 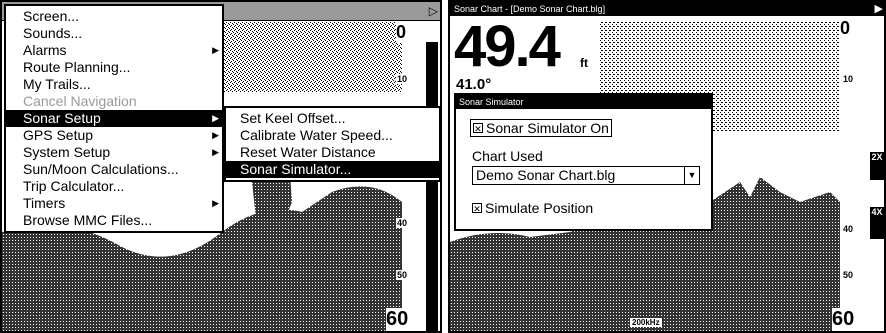 I want to click on menu-item-sonar-setup: Sonar Setup ▶, so click(x=114, y=118).